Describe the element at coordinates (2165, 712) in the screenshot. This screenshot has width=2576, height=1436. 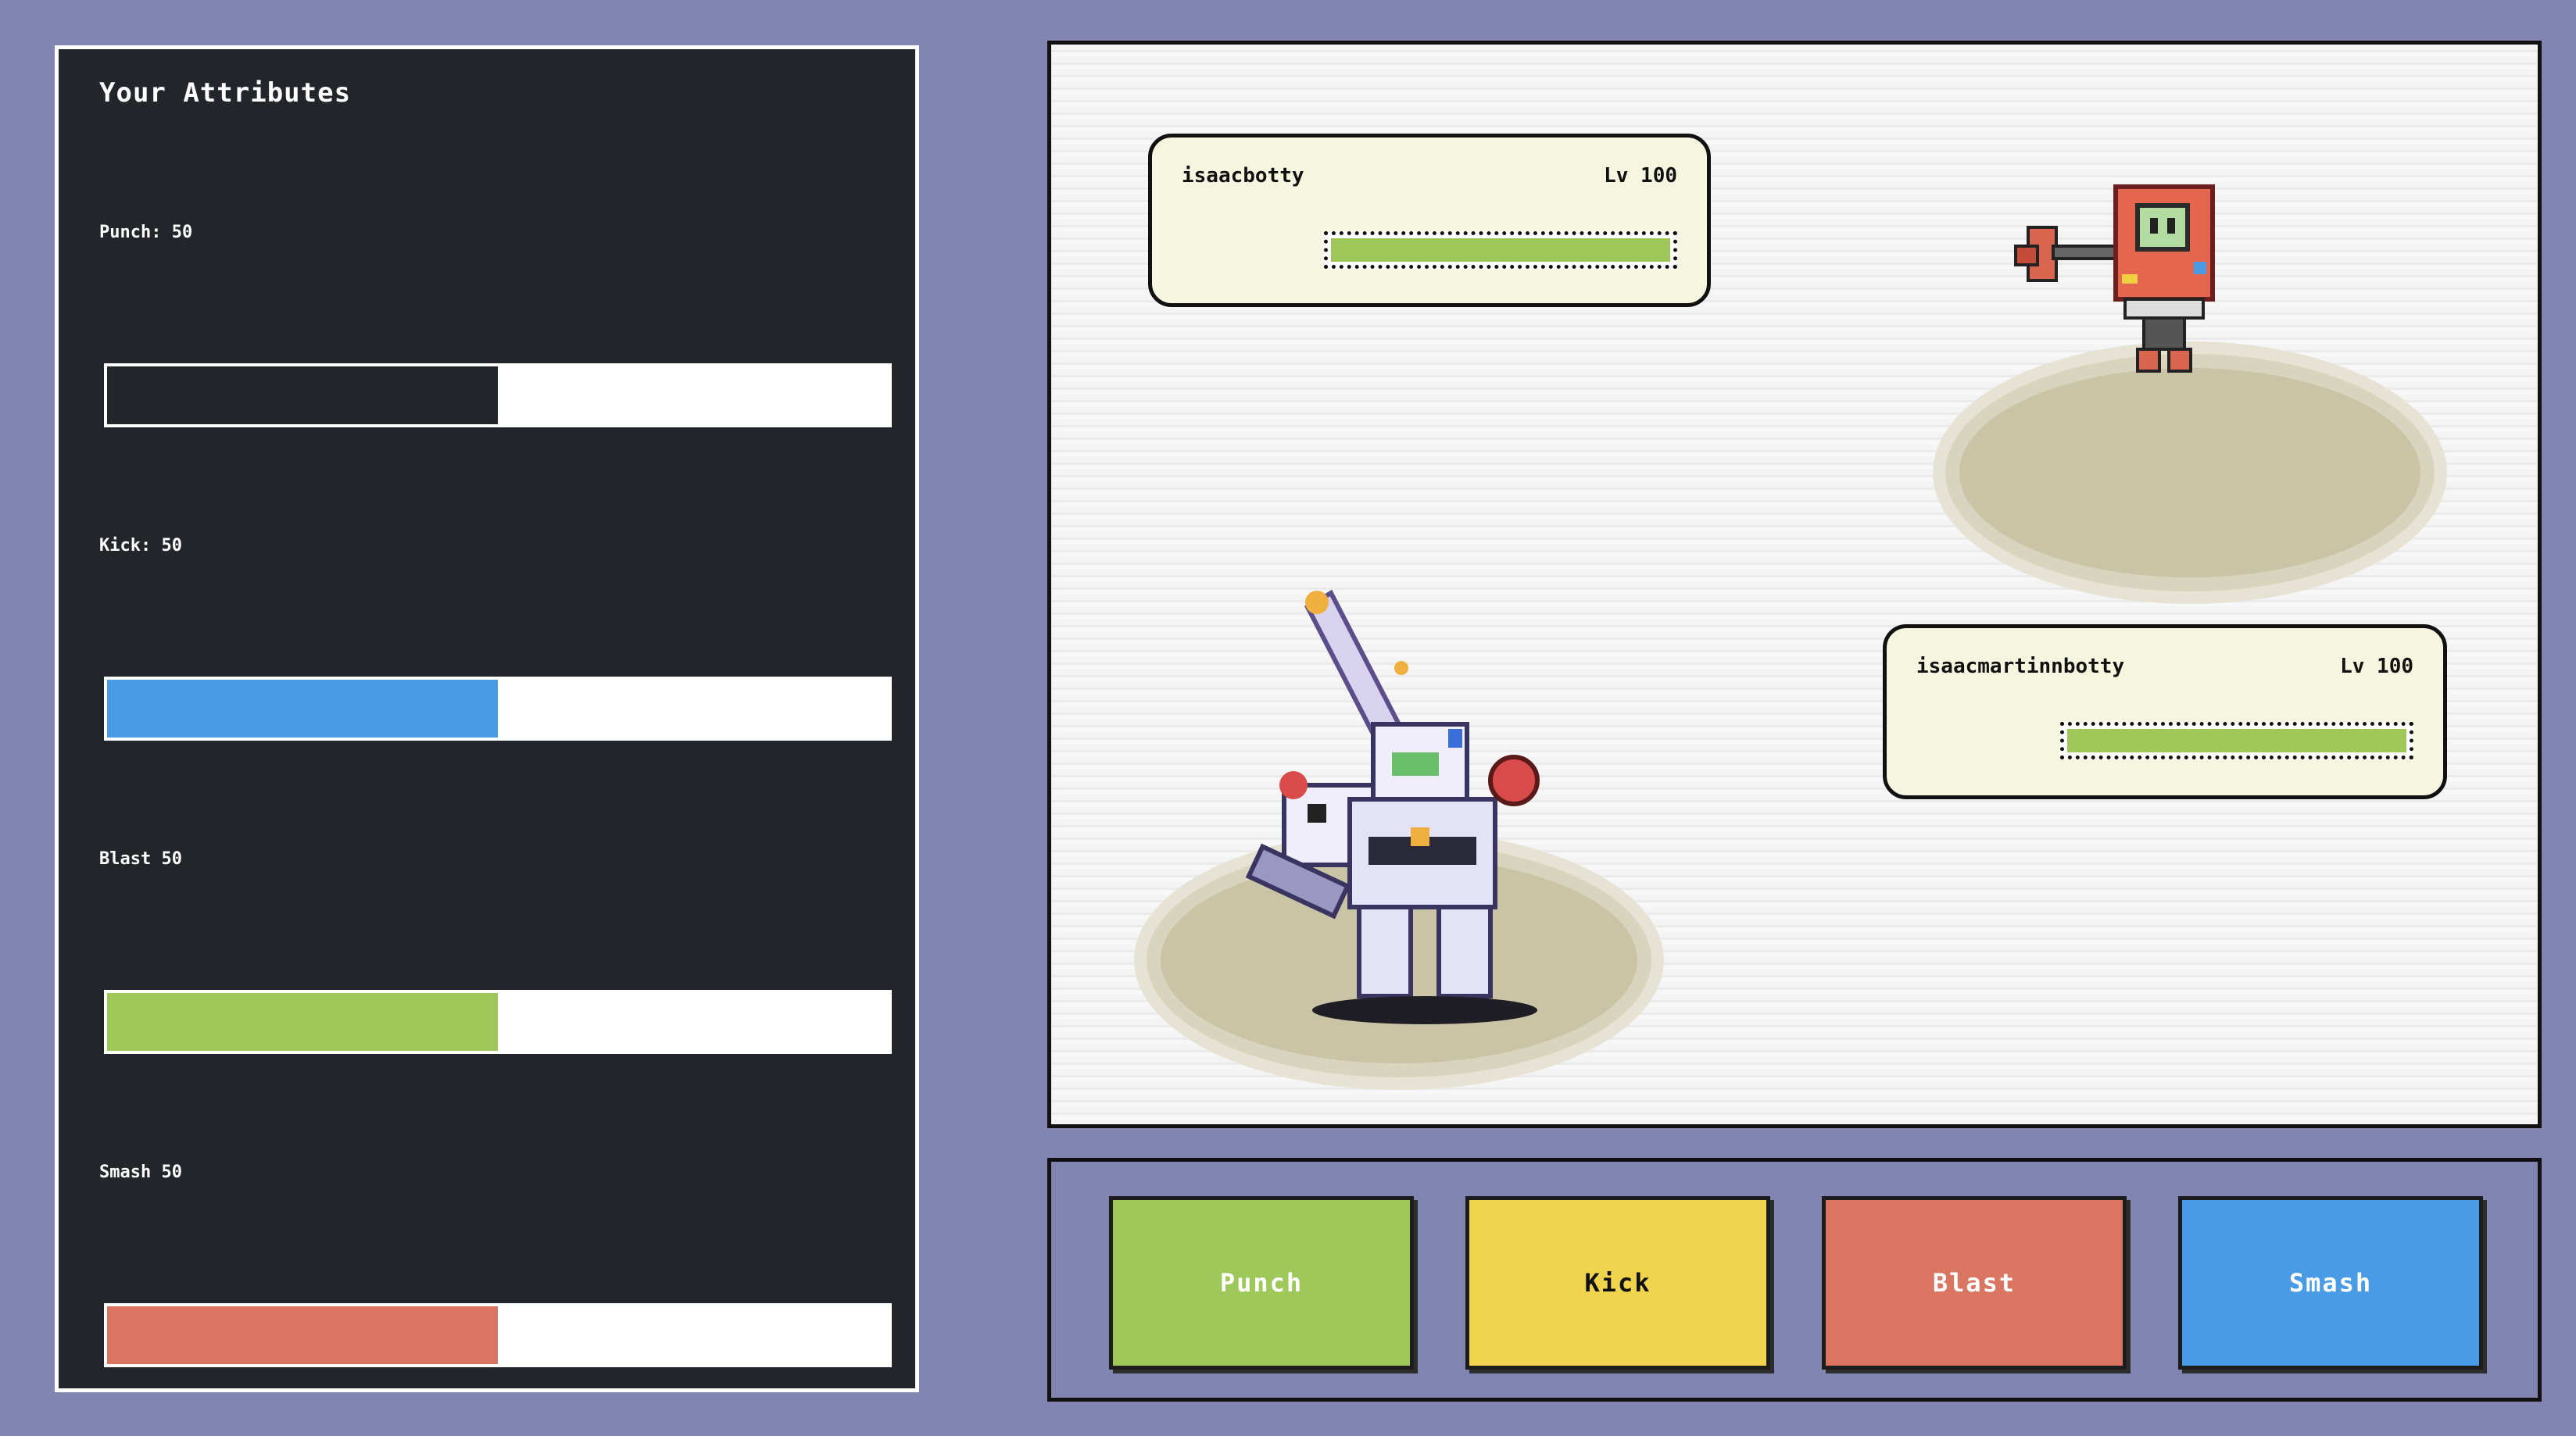
I see `player-status-box: isaacmartinnbotty Lv 100` at that location.